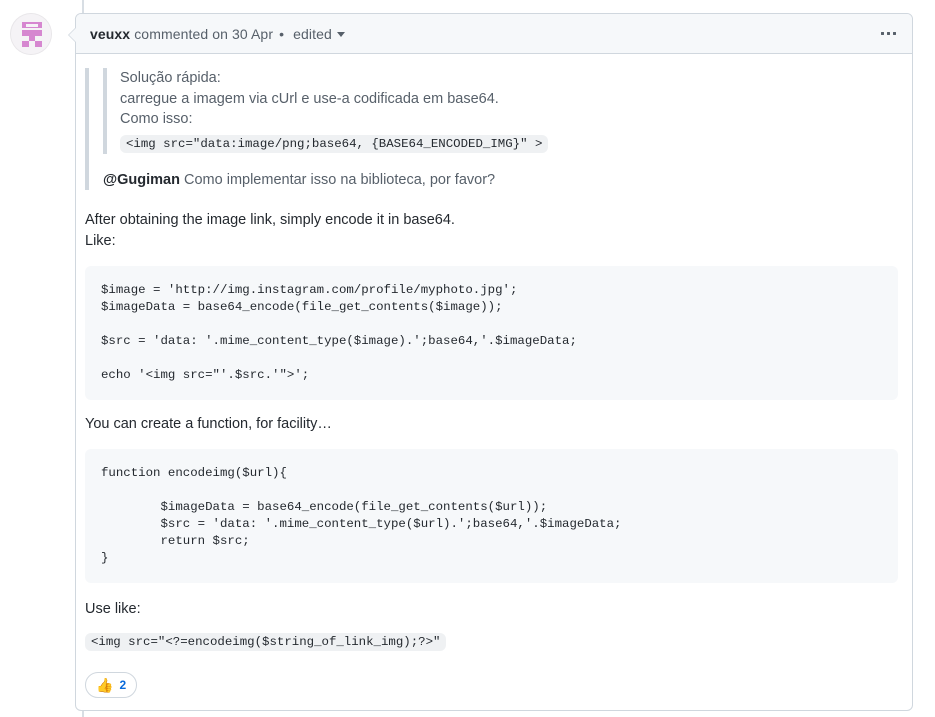 The height and width of the screenshot is (717, 935). What do you see at coordinates (123, 684) in the screenshot?
I see `reaction-count: 2` at bounding box center [123, 684].